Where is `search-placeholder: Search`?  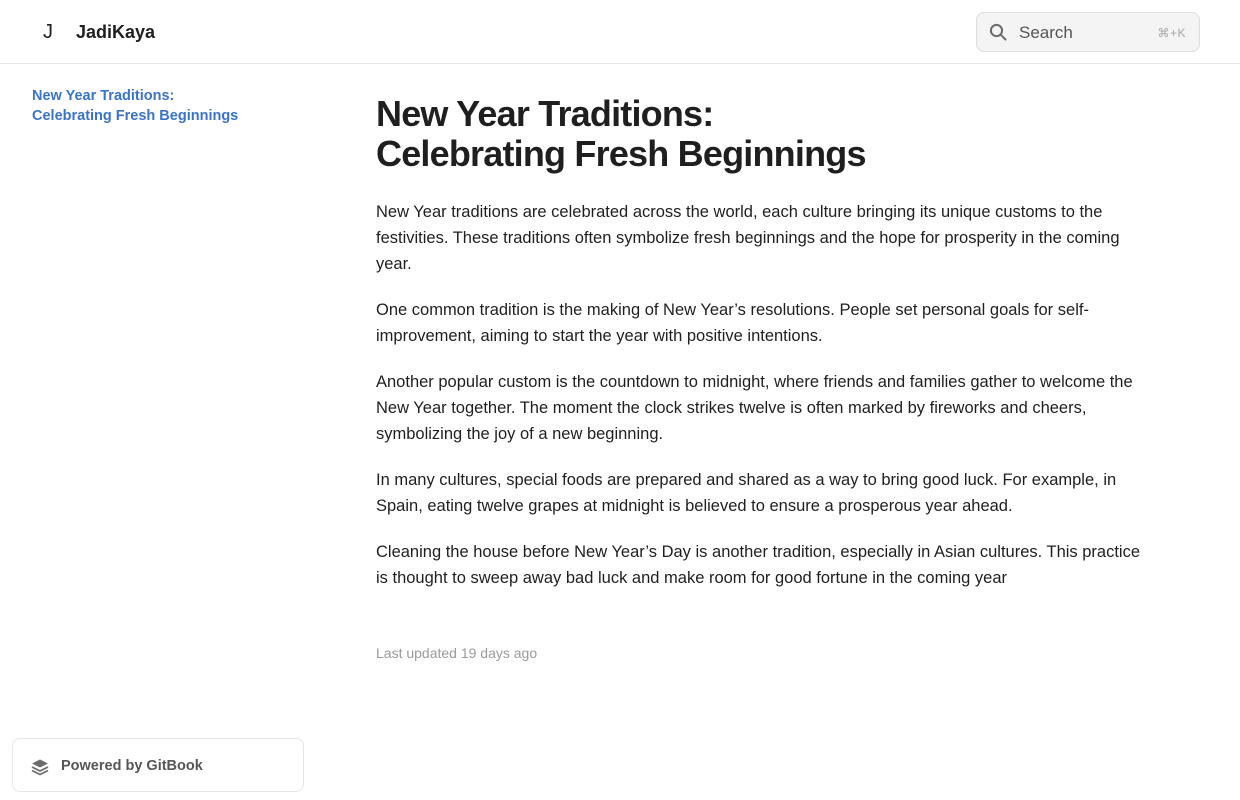
search-placeholder: Search is located at coordinates (1046, 32).